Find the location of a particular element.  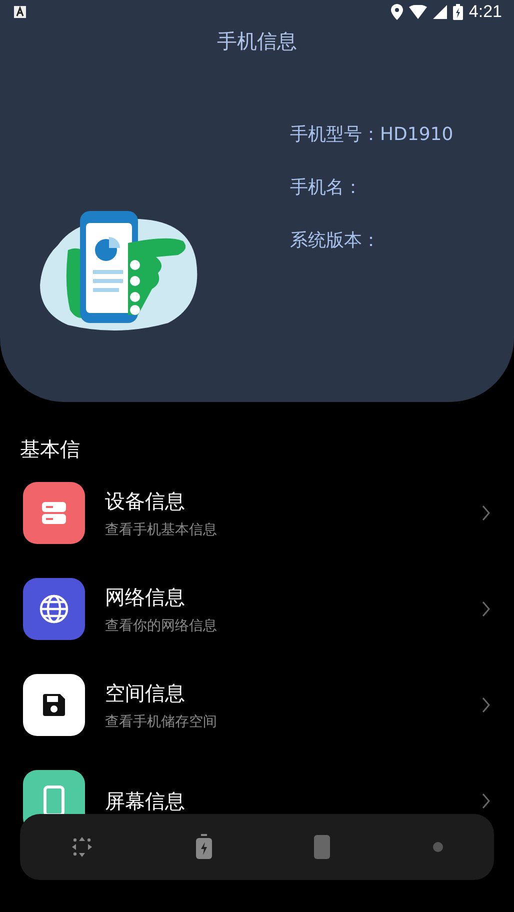

signal-icon is located at coordinates (439, 12).